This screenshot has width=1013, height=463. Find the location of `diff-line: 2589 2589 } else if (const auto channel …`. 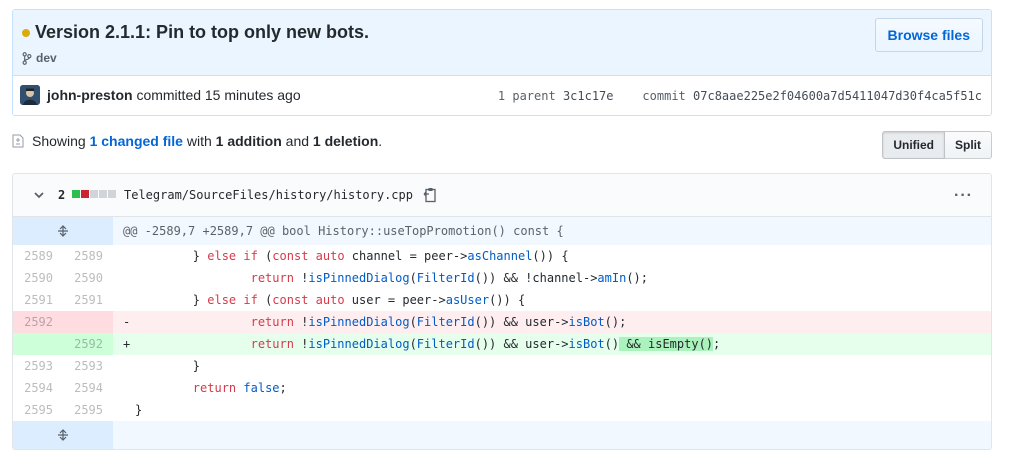

diff-line: 2589 2589 } else if (const auto channel … is located at coordinates (502, 256).